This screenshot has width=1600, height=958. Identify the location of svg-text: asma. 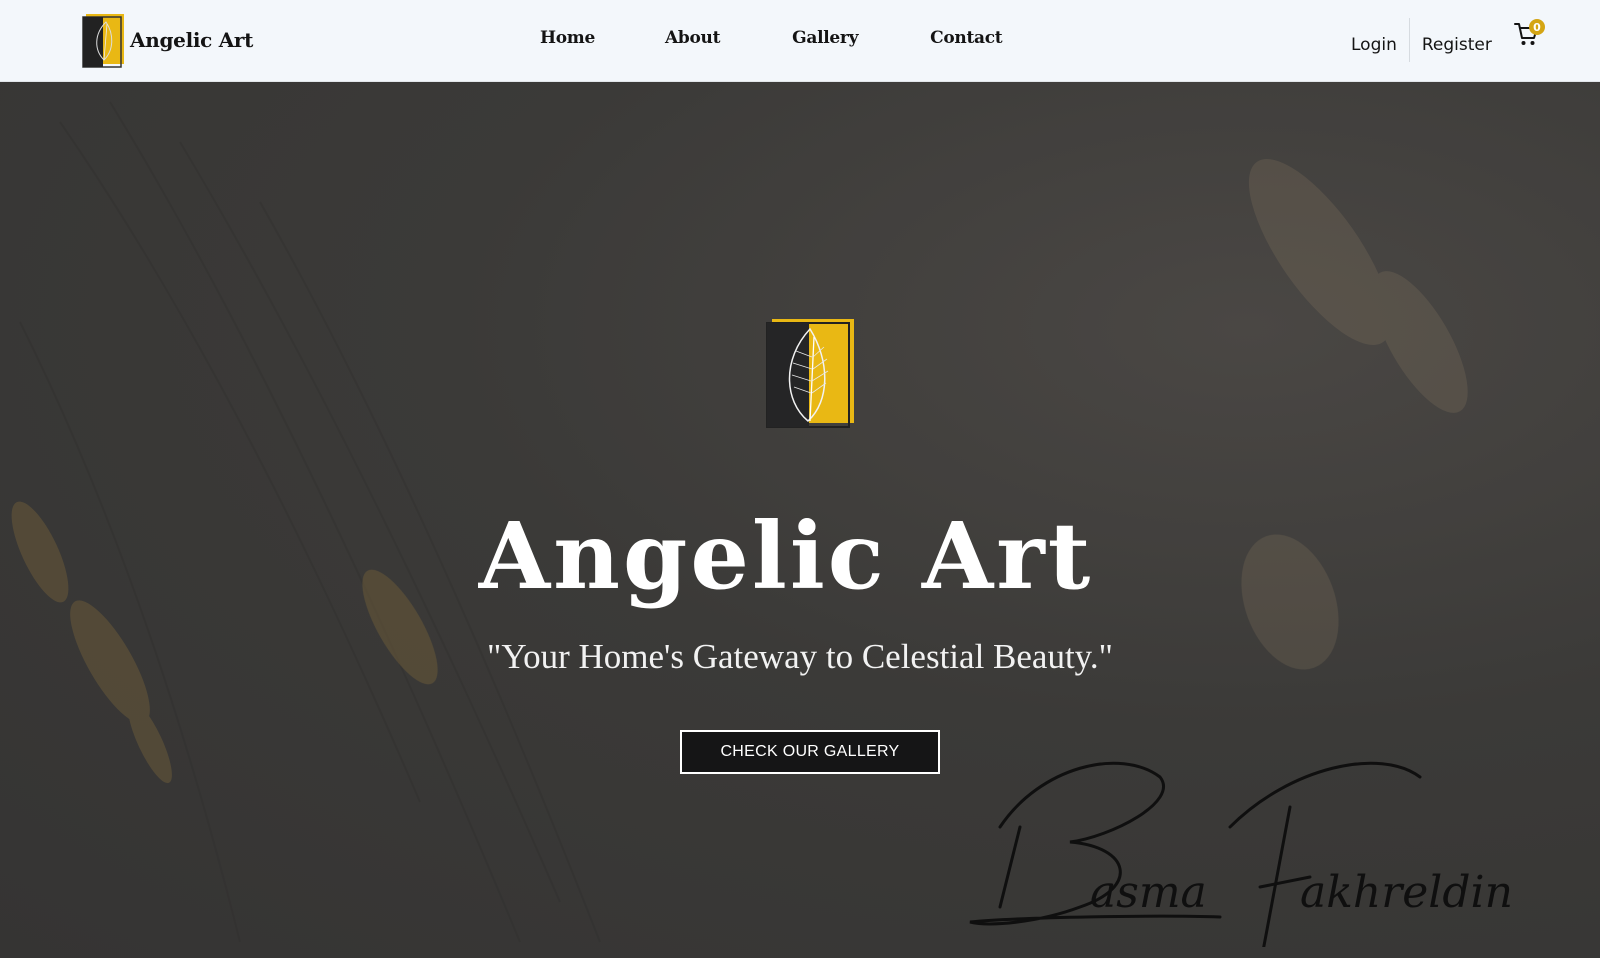
(1148, 892).